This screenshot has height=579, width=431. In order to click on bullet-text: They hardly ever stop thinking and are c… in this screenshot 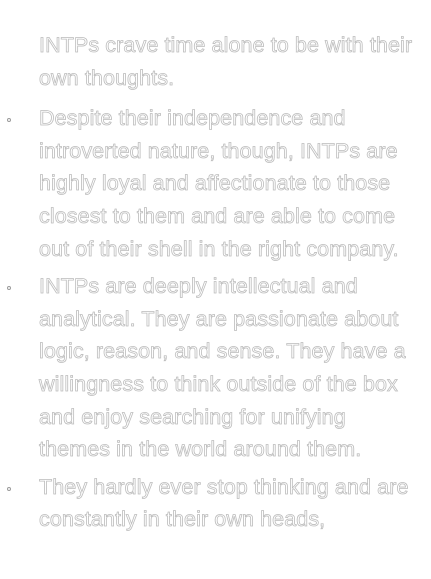, I will do `click(224, 503)`.